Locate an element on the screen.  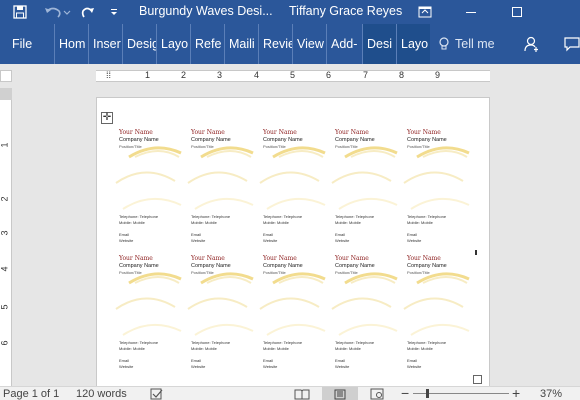
tab-file: File is located at coordinates (23, 44).